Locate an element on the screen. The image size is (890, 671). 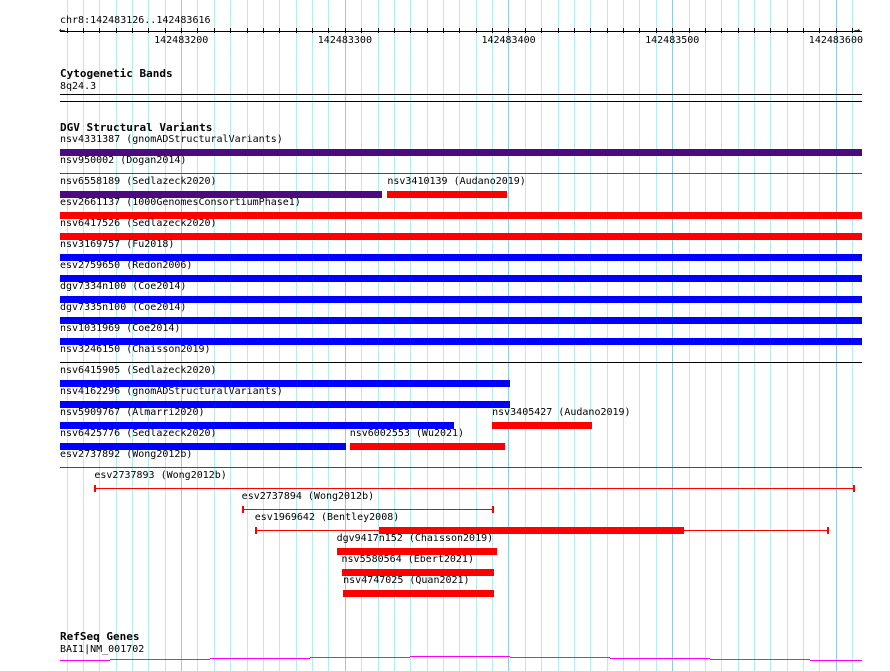
variant-label: nsv6558189 (Sedlazeck2020) is located at coordinates (138, 182).